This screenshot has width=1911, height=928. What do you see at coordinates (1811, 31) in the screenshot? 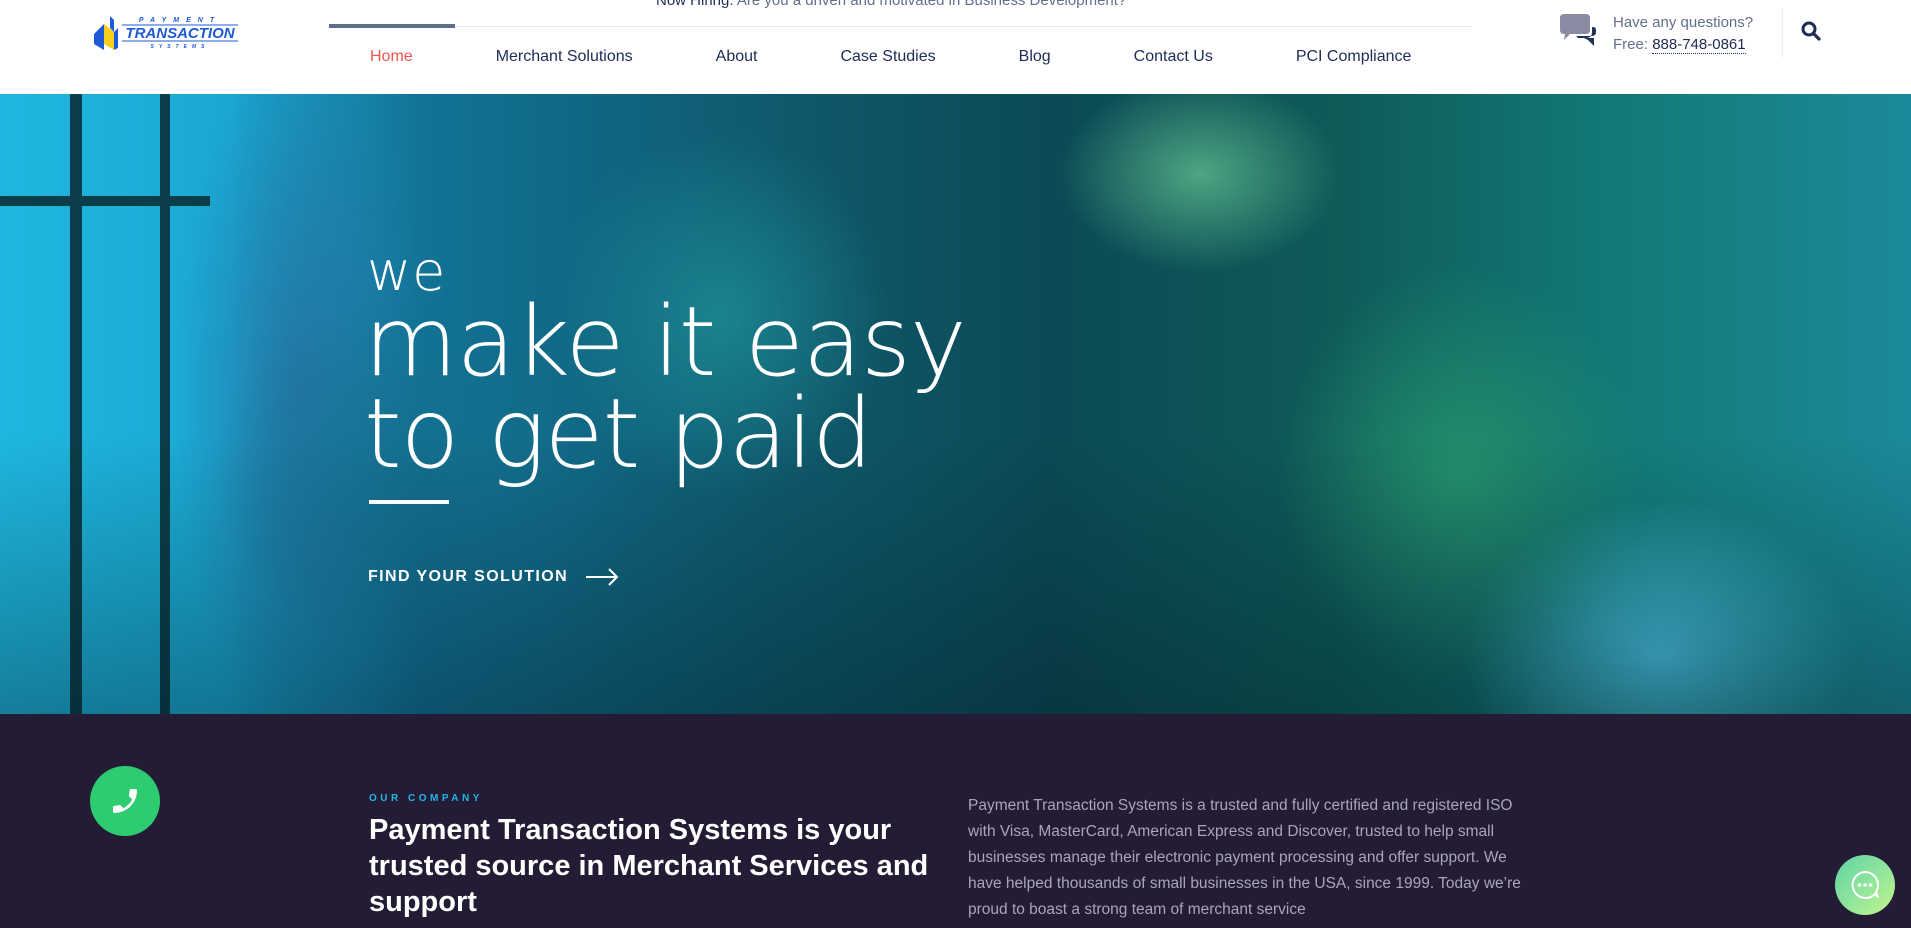
I see `search-icon` at bounding box center [1811, 31].